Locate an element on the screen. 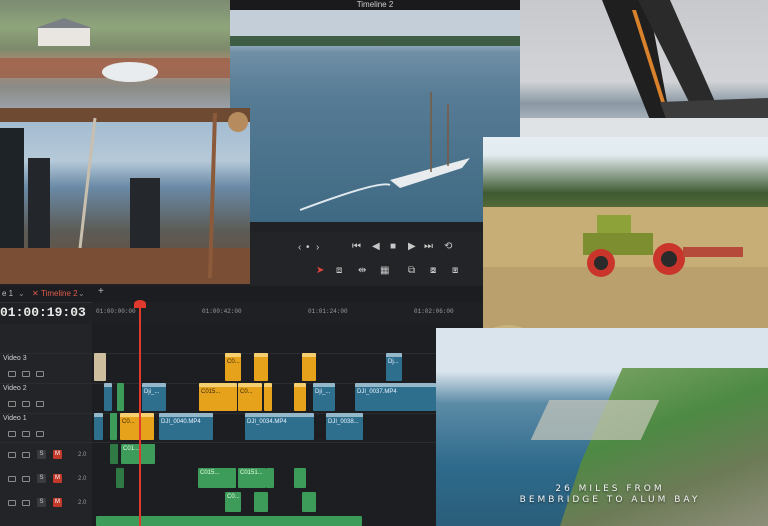 This screenshot has width=768, height=526. ruler-label: 01:00:00:00 is located at coordinates (116, 311).